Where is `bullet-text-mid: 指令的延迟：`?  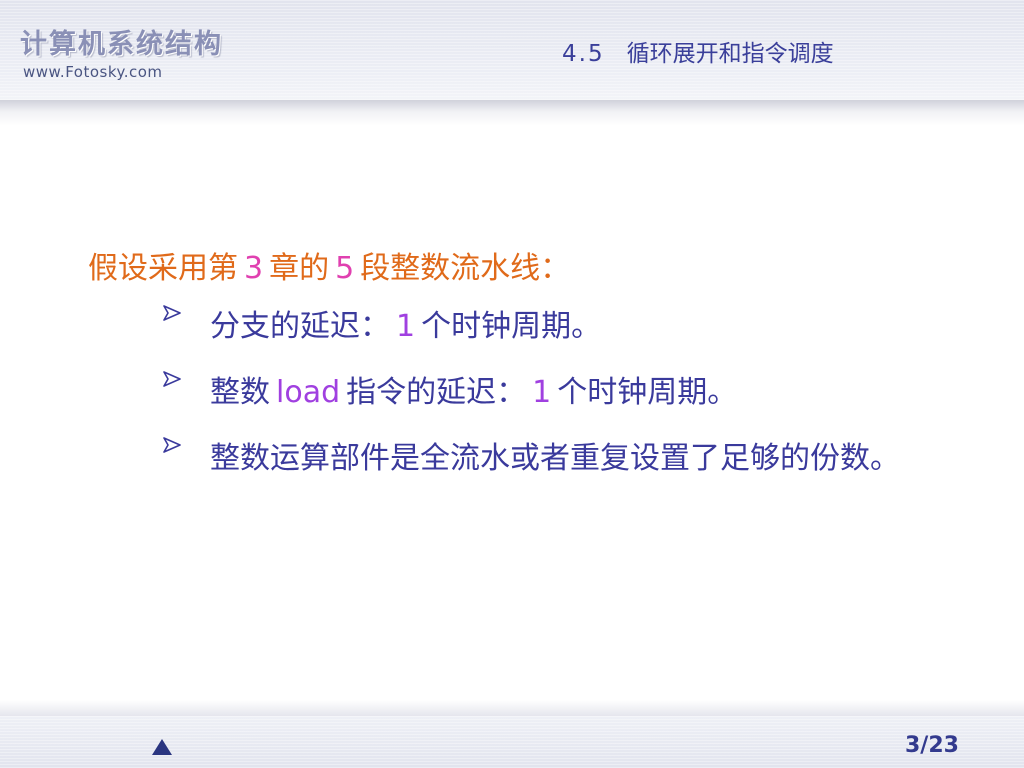 bullet-text-mid: 指令的延迟： is located at coordinates (436, 392).